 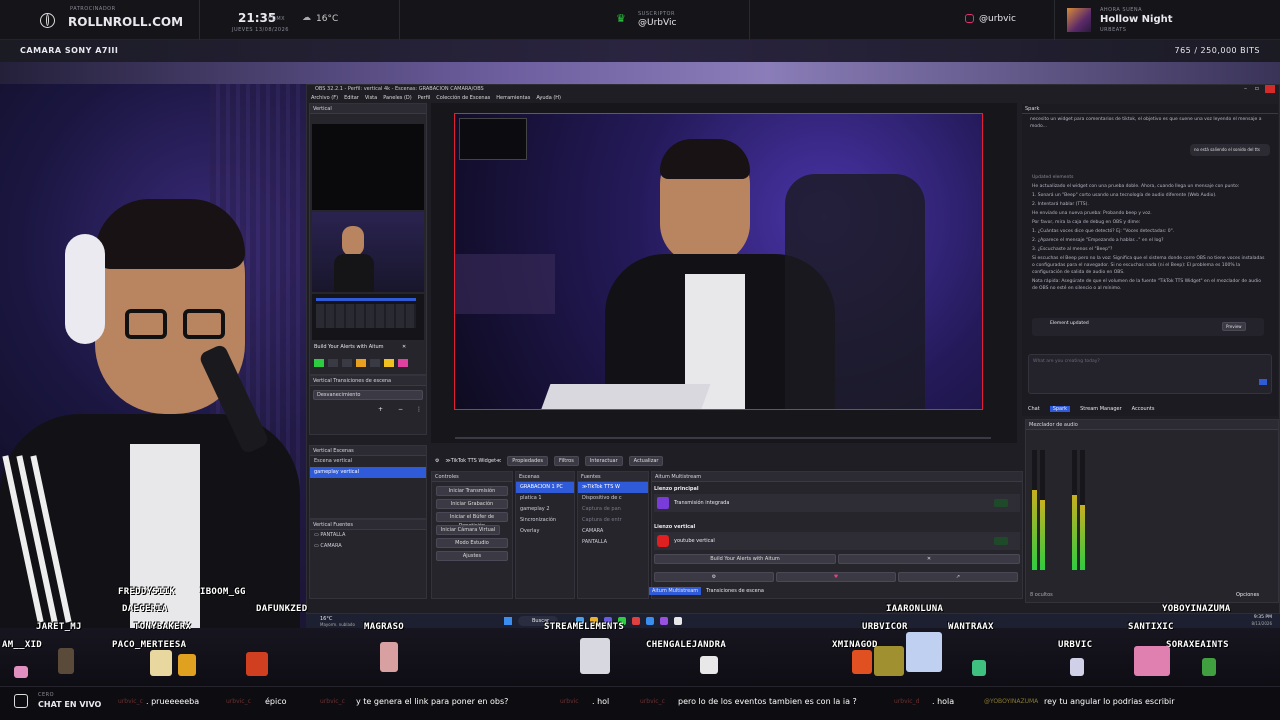 What do you see at coordinates (69, 50) in the screenshot?
I see `camera-name: CAMARA SONY A7III` at bounding box center [69, 50].